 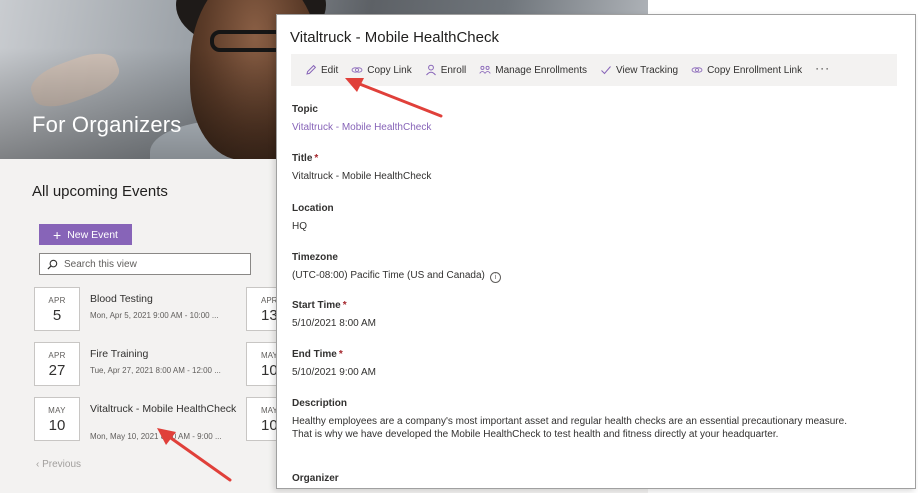 I want to click on date-tile: APR 5, so click(x=57, y=309).